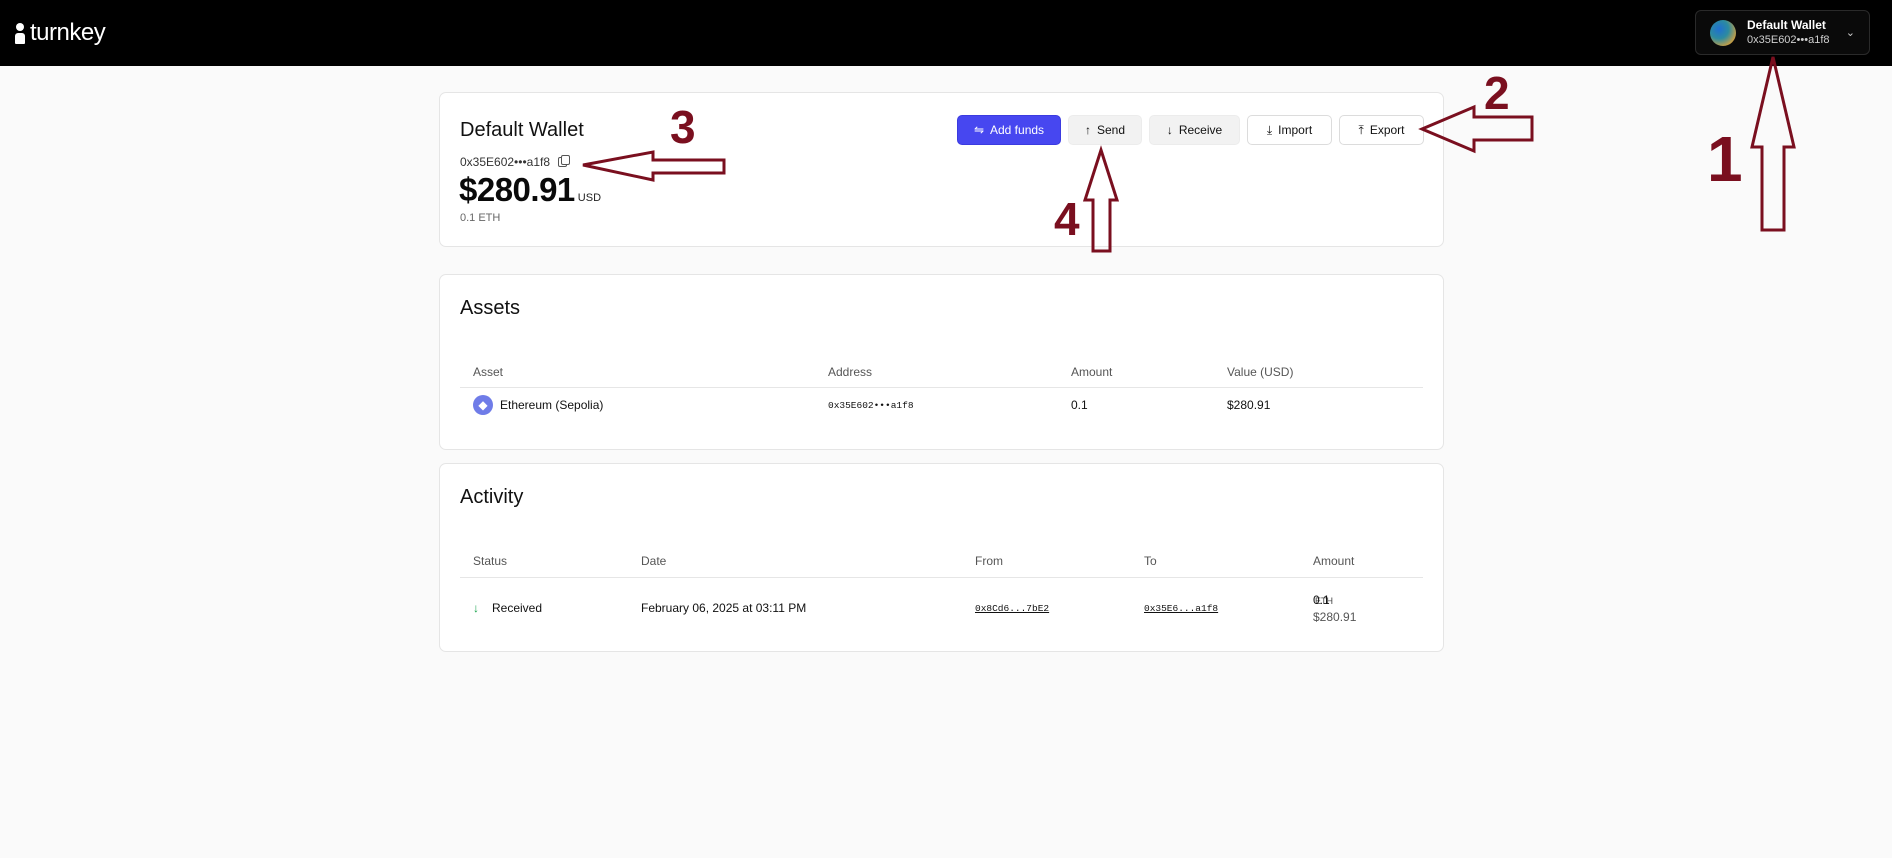  I want to click on turnkey-logo: turnkey, so click(60, 33).